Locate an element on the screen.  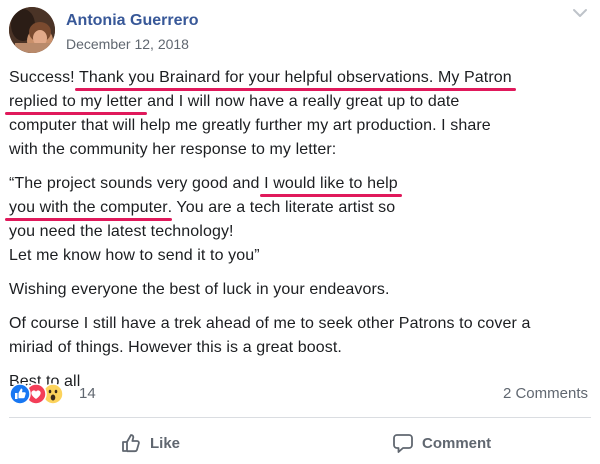
text-line: you need the latest technology! is located at coordinates (121, 231).